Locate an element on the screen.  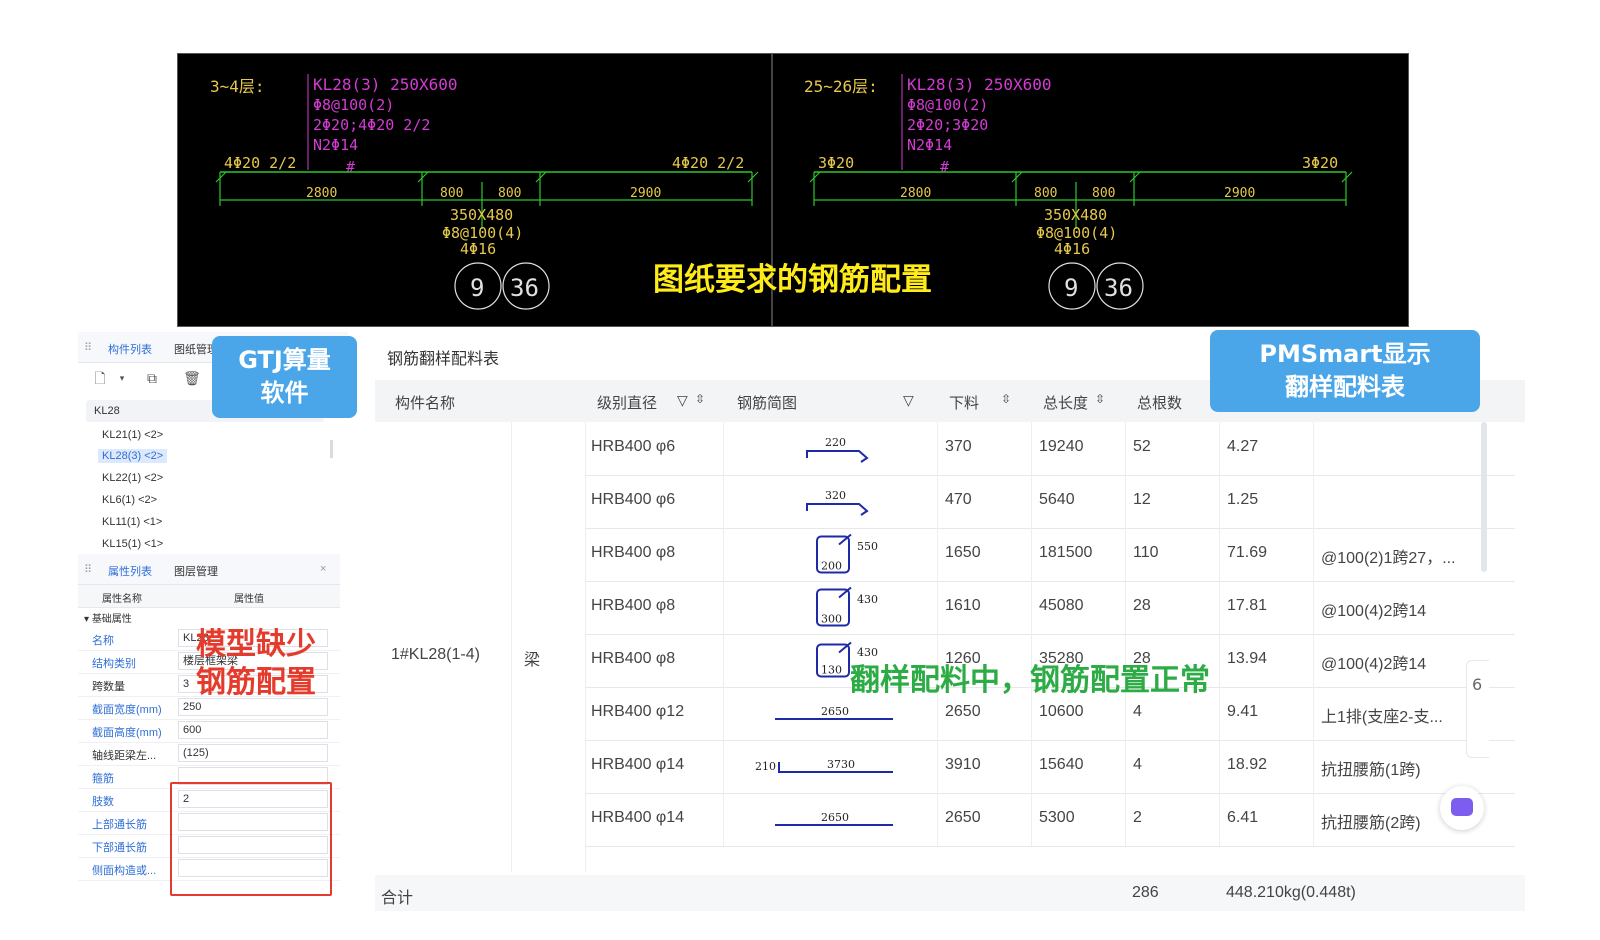
cad-right-topbars: 2Φ20;3Φ20 is located at coordinates (947, 125).